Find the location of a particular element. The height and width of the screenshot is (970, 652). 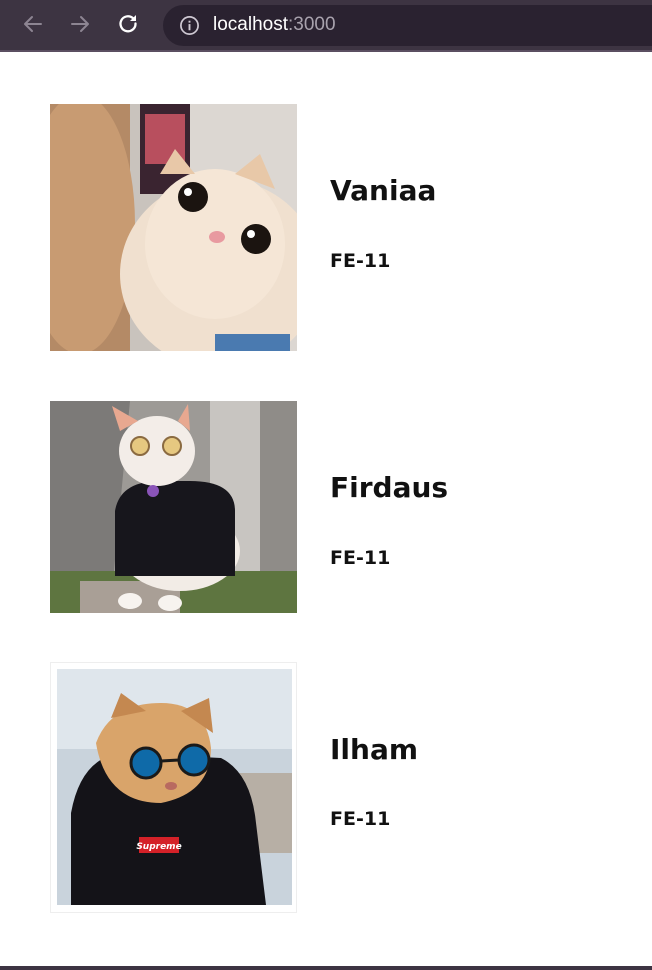

forward-button is located at coordinates (80, 24).